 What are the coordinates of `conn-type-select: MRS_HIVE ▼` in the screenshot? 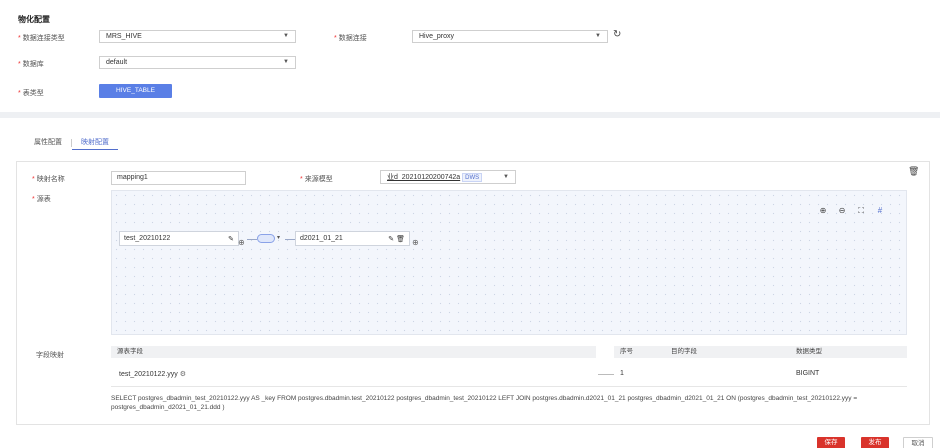 It's located at (197, 36).